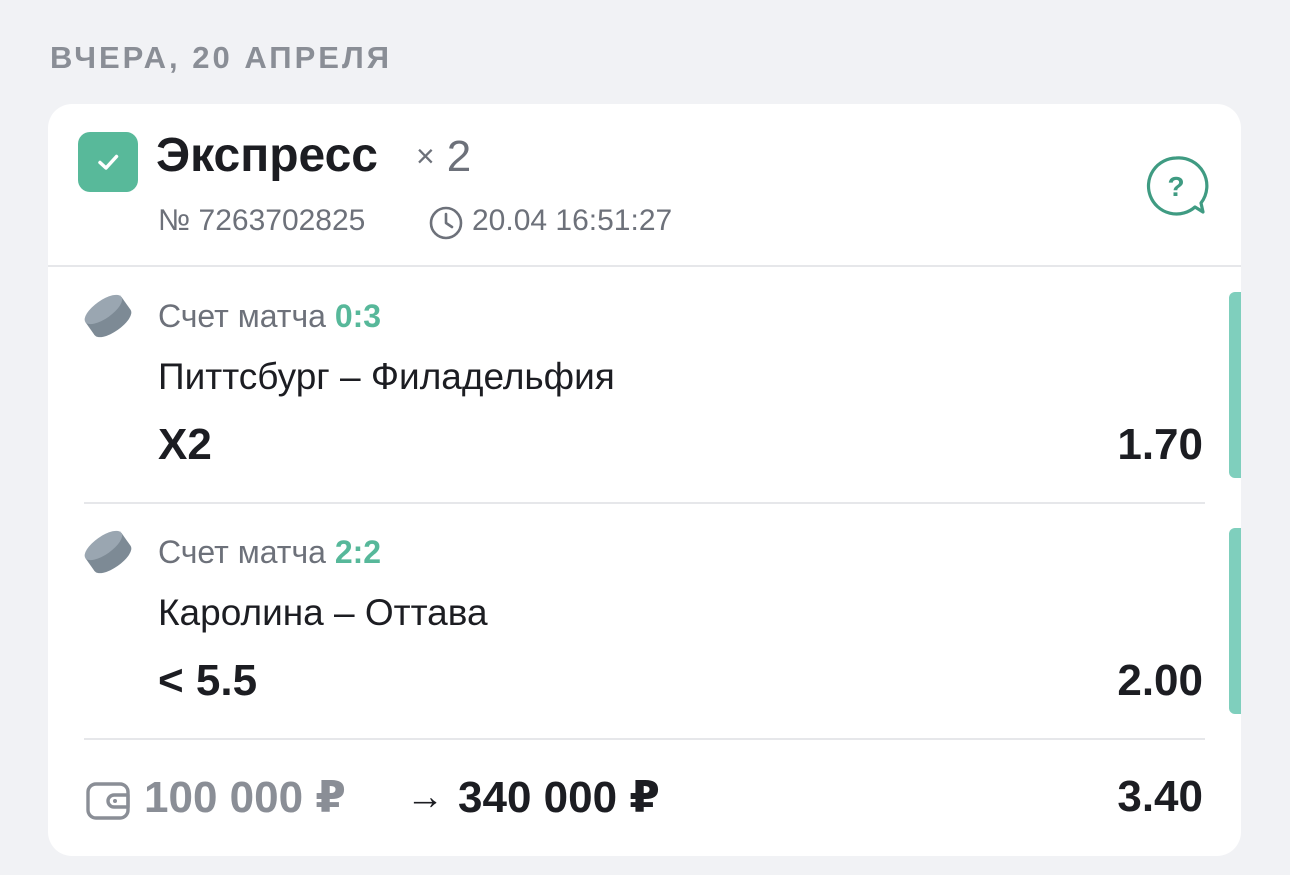  What do you see at coordinates (459, 156) in the screenshot?
I see `count-value: 2` at bounding box center [459, 156].